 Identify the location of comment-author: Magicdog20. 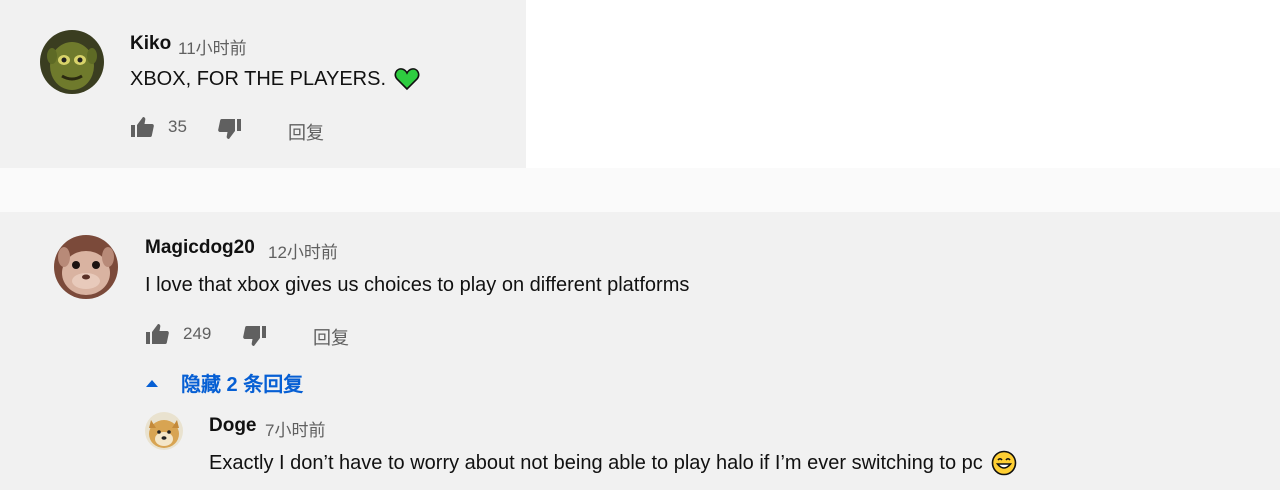
(200, 248).